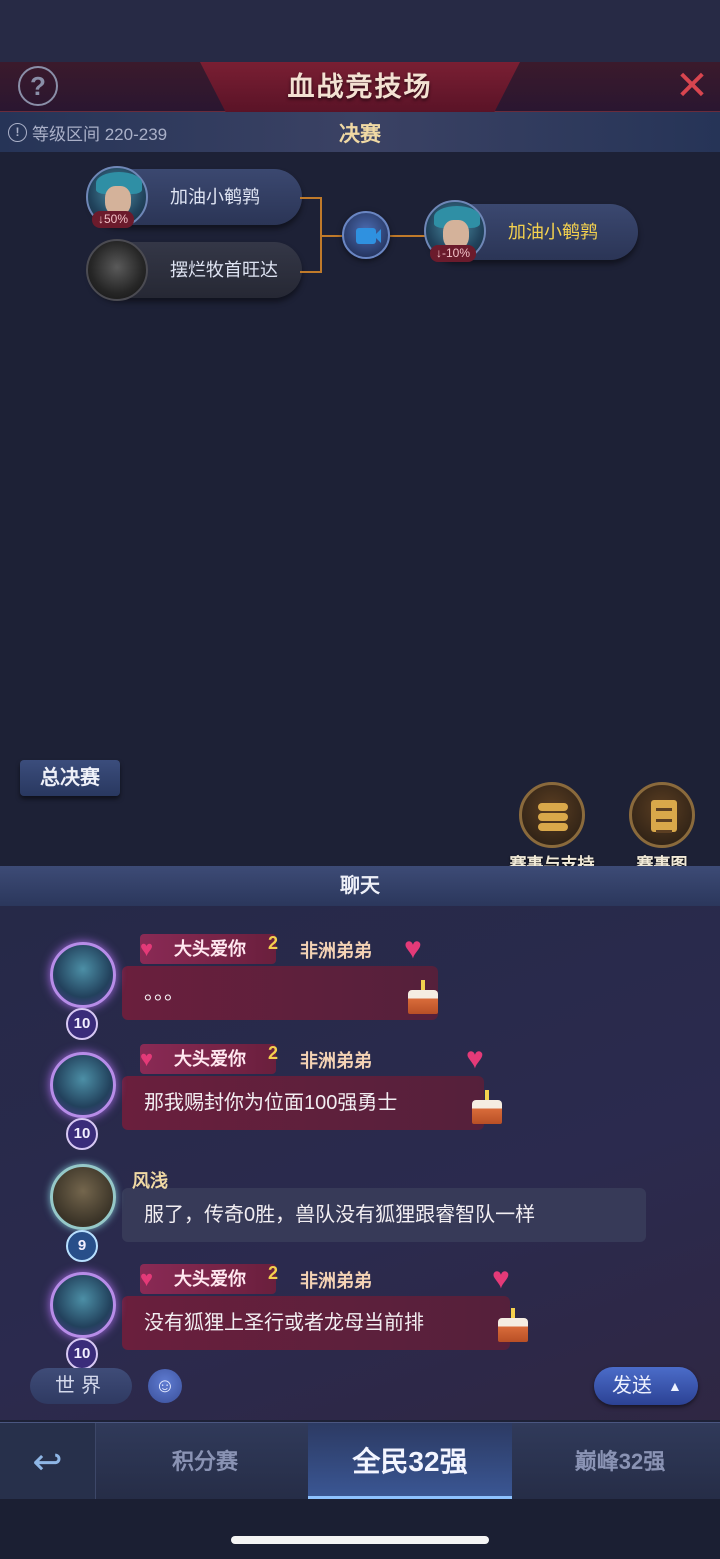  What do you see at coordinates (48, 1461) in the screenshot?
I see `back-icon: ↩` at bounding box center [48, 1461].